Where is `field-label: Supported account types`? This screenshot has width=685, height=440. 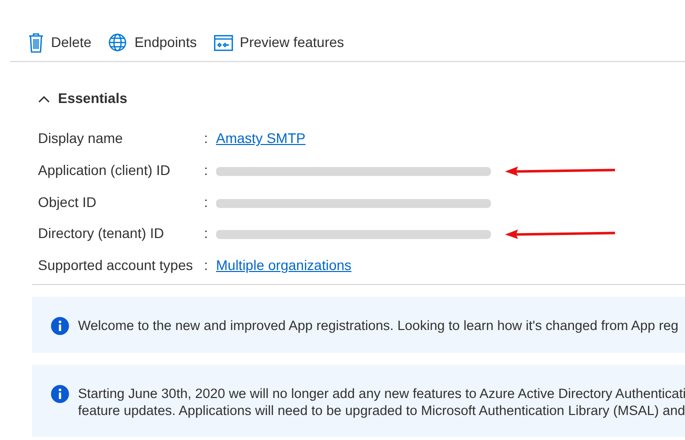 field-label: Supported account types is located at coordinates (116, 266).